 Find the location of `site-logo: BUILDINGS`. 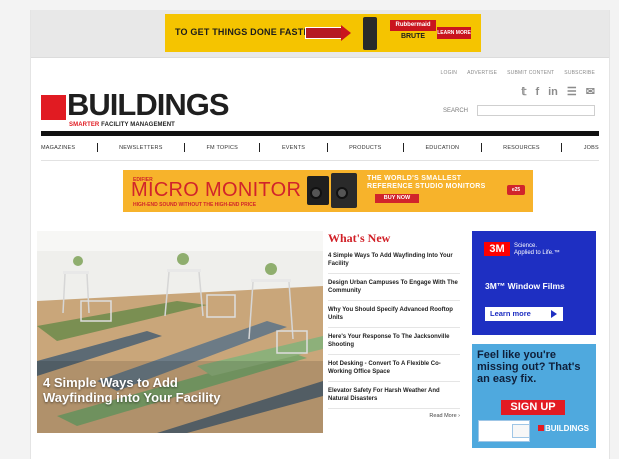

site-logo: BUILDINGS is located at coordinates (148, 105).